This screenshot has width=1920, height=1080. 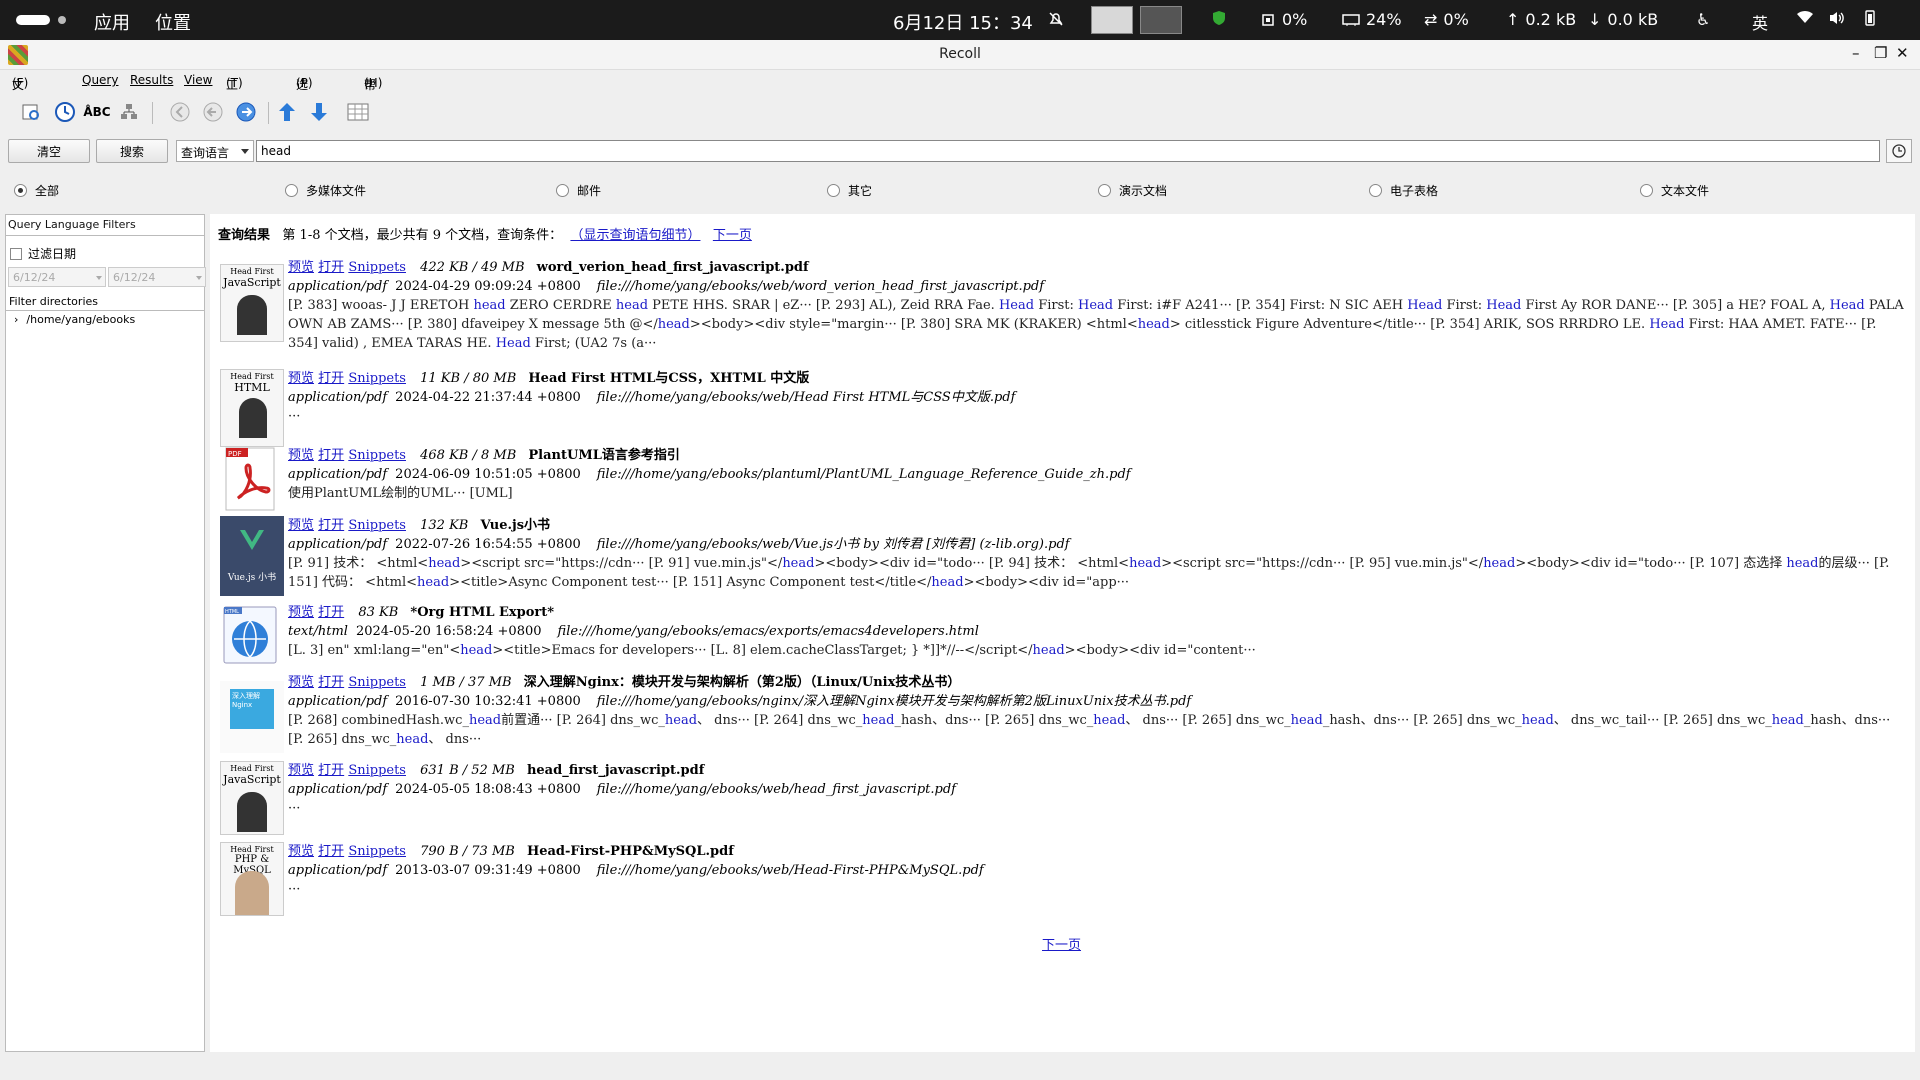 What do you see at coordinates (1061, 943) in the screenshot?
I see `next-page-bottom-link: 下一页` at bounding box center [1061, 943].